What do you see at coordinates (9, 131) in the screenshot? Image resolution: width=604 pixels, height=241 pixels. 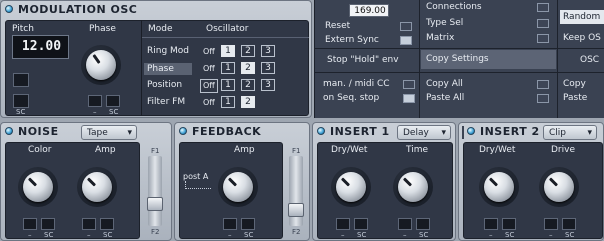 I see `noise-power-led` at bounding box center [9, 131].